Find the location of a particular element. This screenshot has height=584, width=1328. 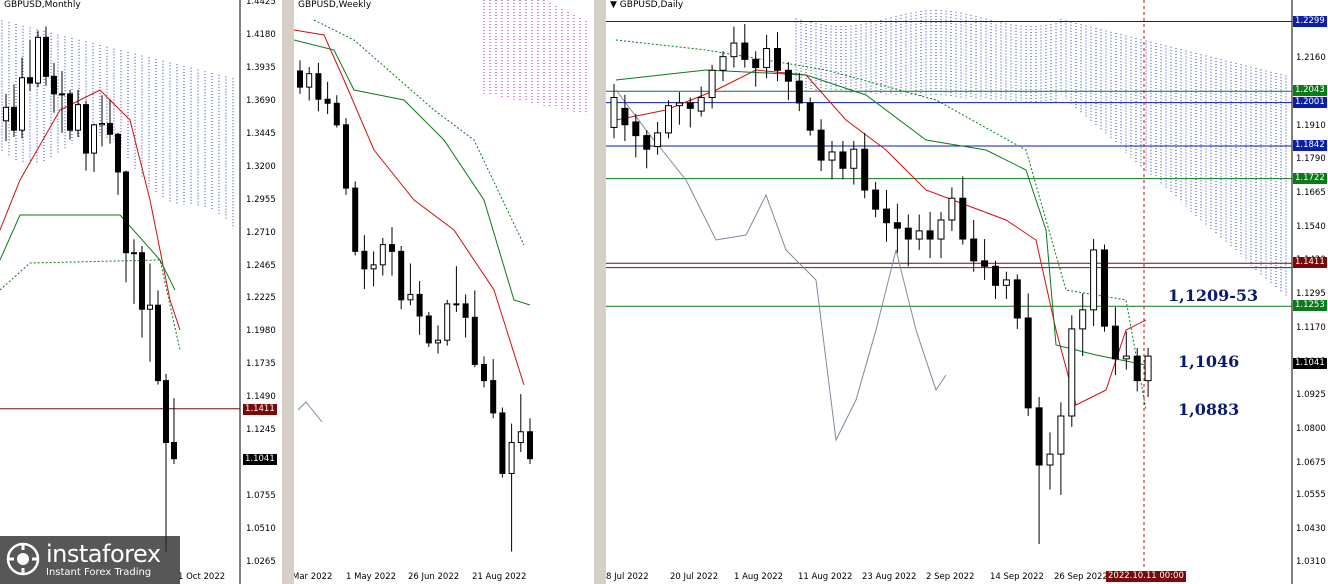

price-tick-label: 1.1735 is located at coordinates (261, 364).